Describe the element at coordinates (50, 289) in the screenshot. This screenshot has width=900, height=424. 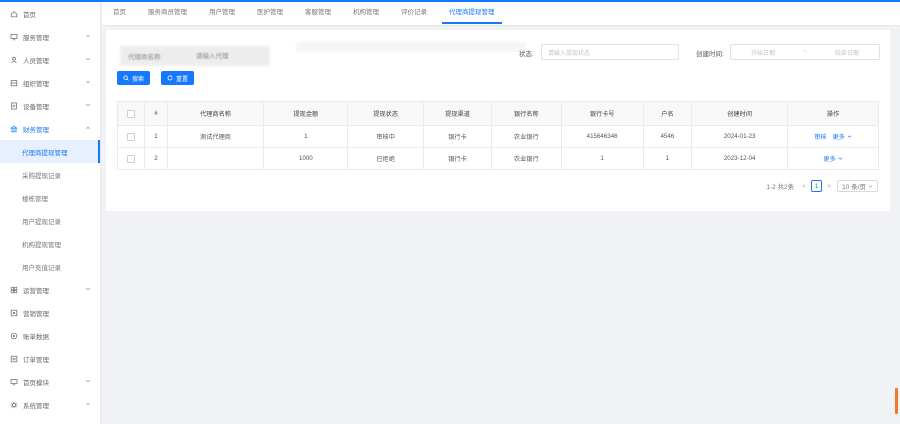
I see `sidebar-item-12: 运营管理` at that location.